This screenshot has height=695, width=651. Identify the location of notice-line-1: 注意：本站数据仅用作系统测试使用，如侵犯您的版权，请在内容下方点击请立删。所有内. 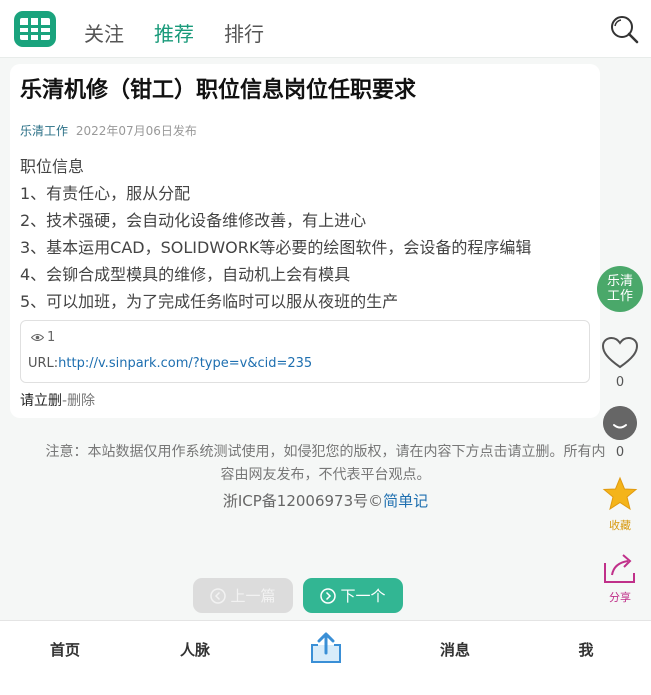
(325, 452).